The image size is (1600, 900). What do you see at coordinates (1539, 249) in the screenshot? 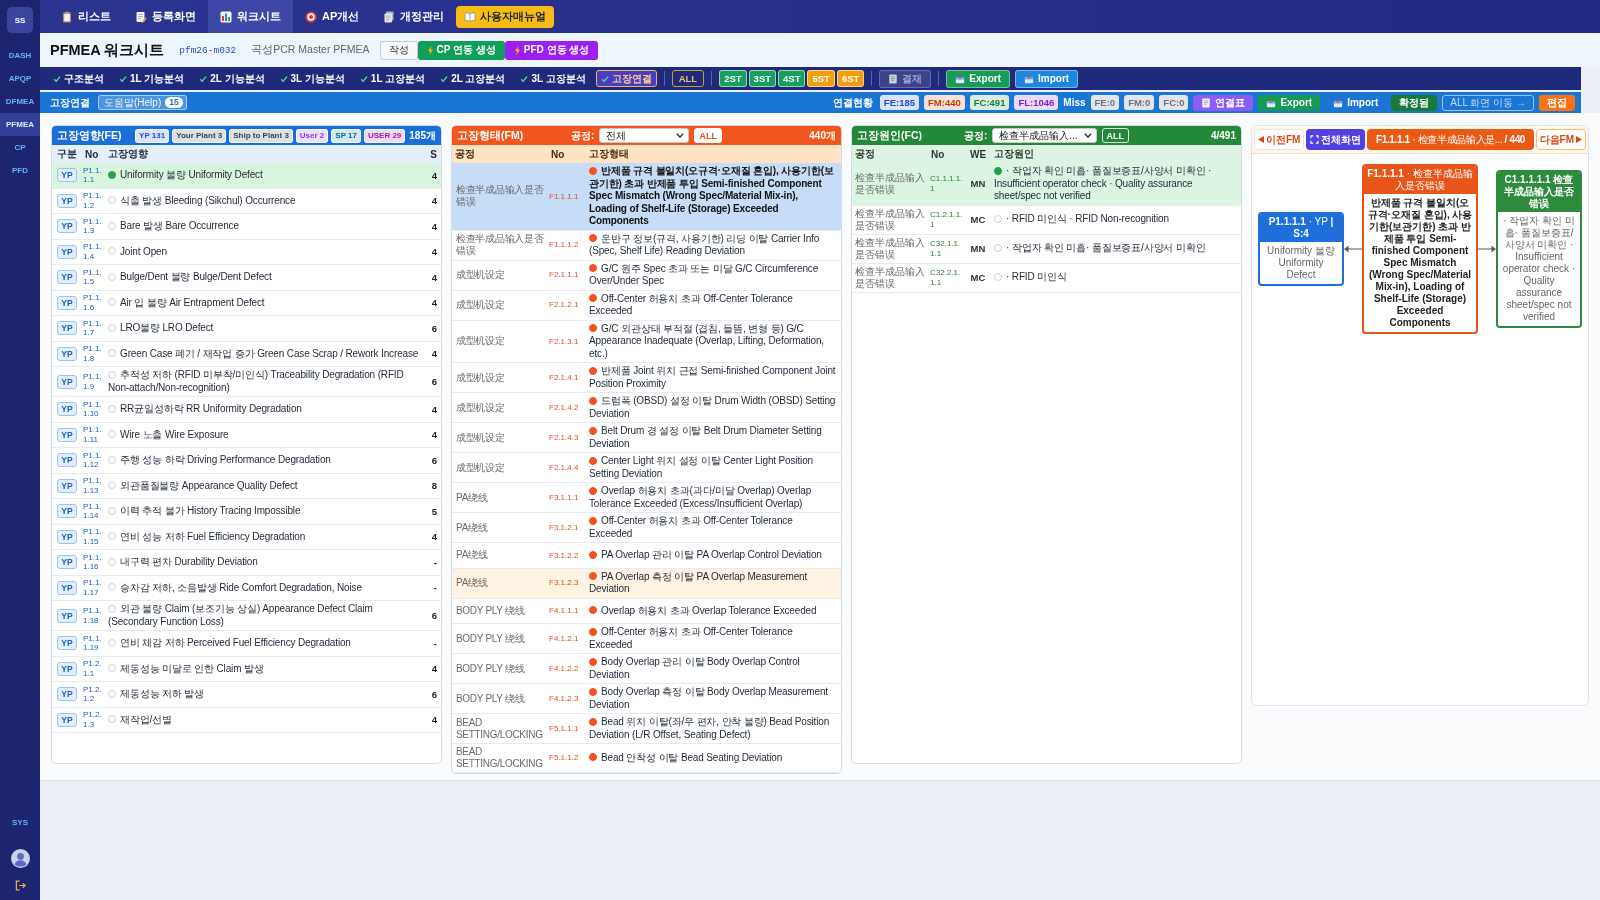
I see `diagram-node: C1.1.1.1.1 检查半成品输入是否错误 · 작업자 확인 미흡· 품질보증표/사양서 미확인 · Insufficient operator check · Quality assurance sheet/spec not verified` at bounding box center [1539, 249].